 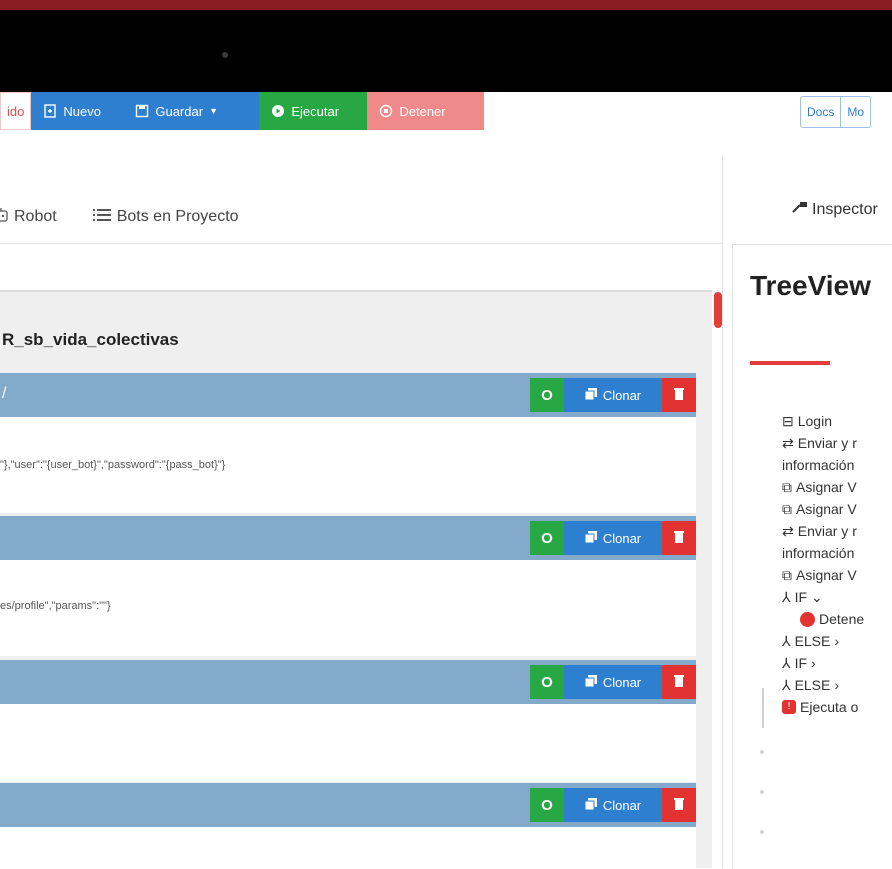 I want to click on step-card: O Clonar es/profile","params":""}, so click(x=348, y=586).